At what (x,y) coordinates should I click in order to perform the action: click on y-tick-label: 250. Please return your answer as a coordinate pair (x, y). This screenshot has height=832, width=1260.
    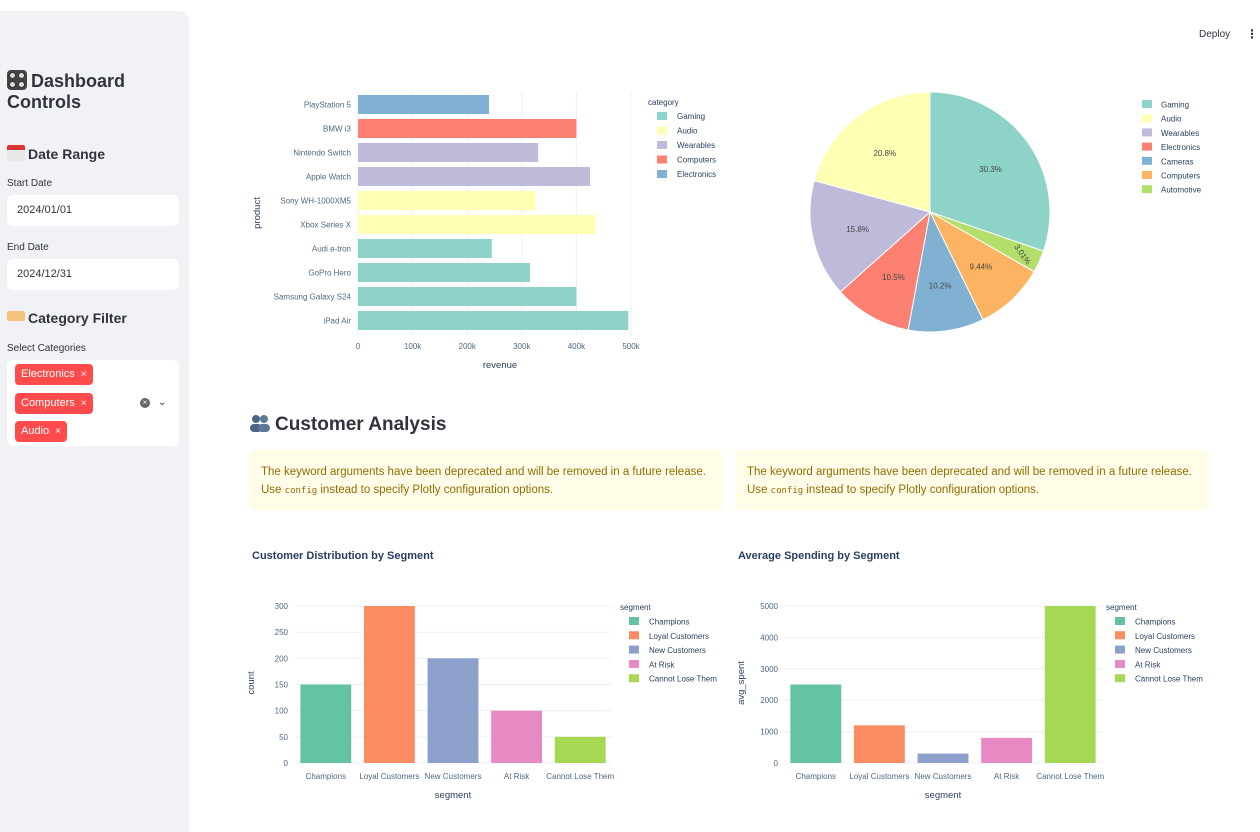
    Looking at the image, I should click on (282, 632).